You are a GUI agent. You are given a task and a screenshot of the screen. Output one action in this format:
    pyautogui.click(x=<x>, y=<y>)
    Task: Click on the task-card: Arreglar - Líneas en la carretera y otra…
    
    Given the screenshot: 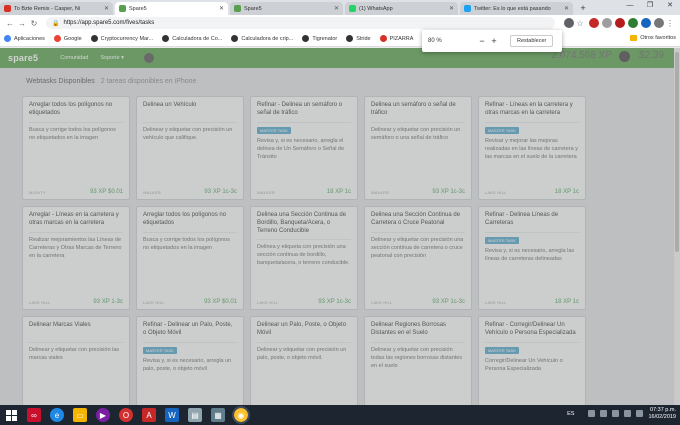 What is the action you would take?
    pyautogui.click(x=76, y=258)
    